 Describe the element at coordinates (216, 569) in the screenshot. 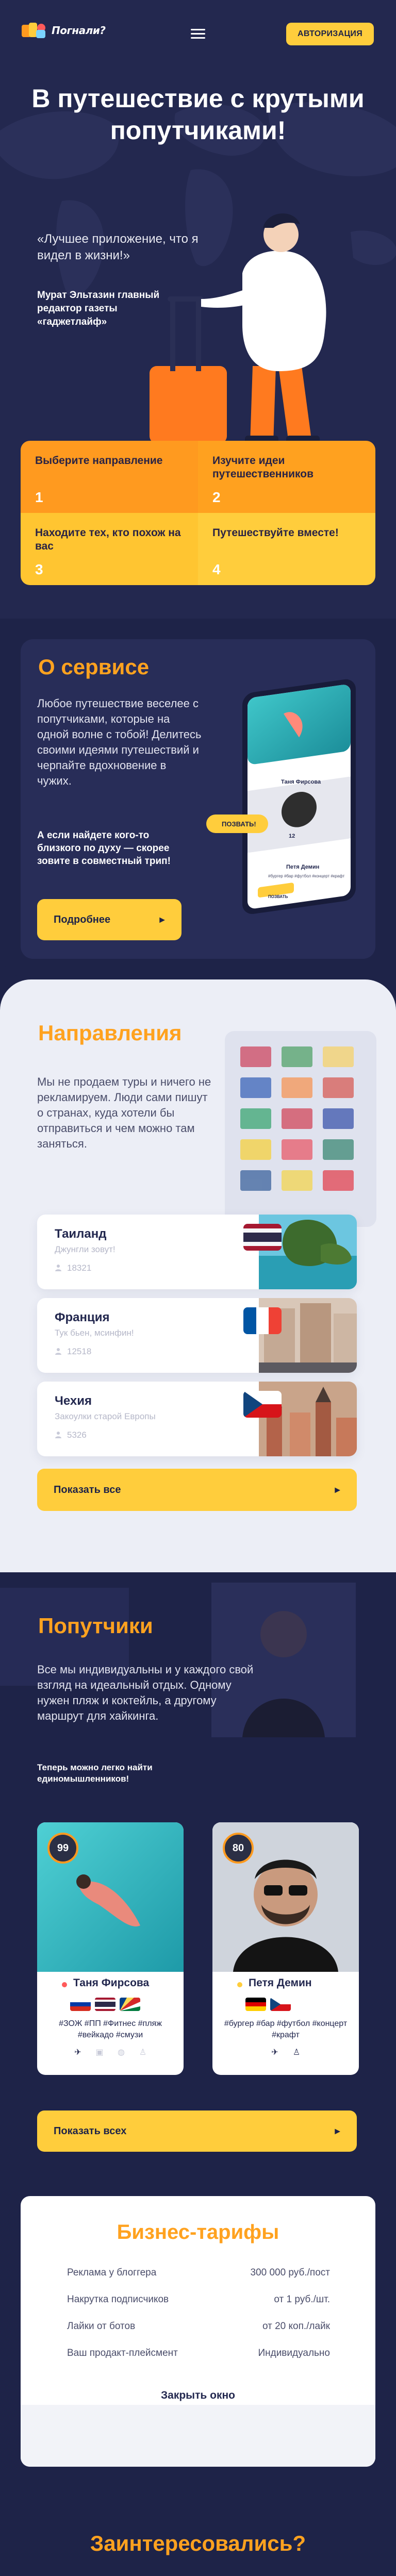

I see `step-number: 4` at that location.